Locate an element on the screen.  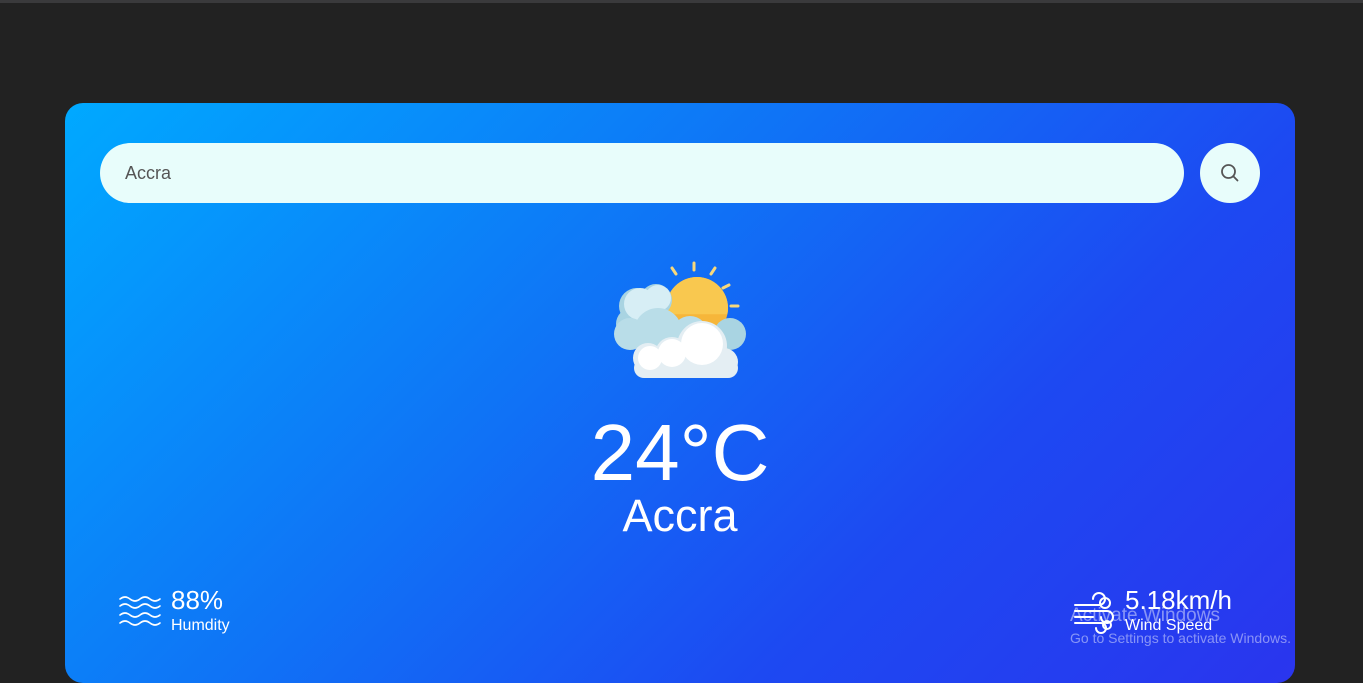
city-name: Accra is located at coordinates (680, 515).